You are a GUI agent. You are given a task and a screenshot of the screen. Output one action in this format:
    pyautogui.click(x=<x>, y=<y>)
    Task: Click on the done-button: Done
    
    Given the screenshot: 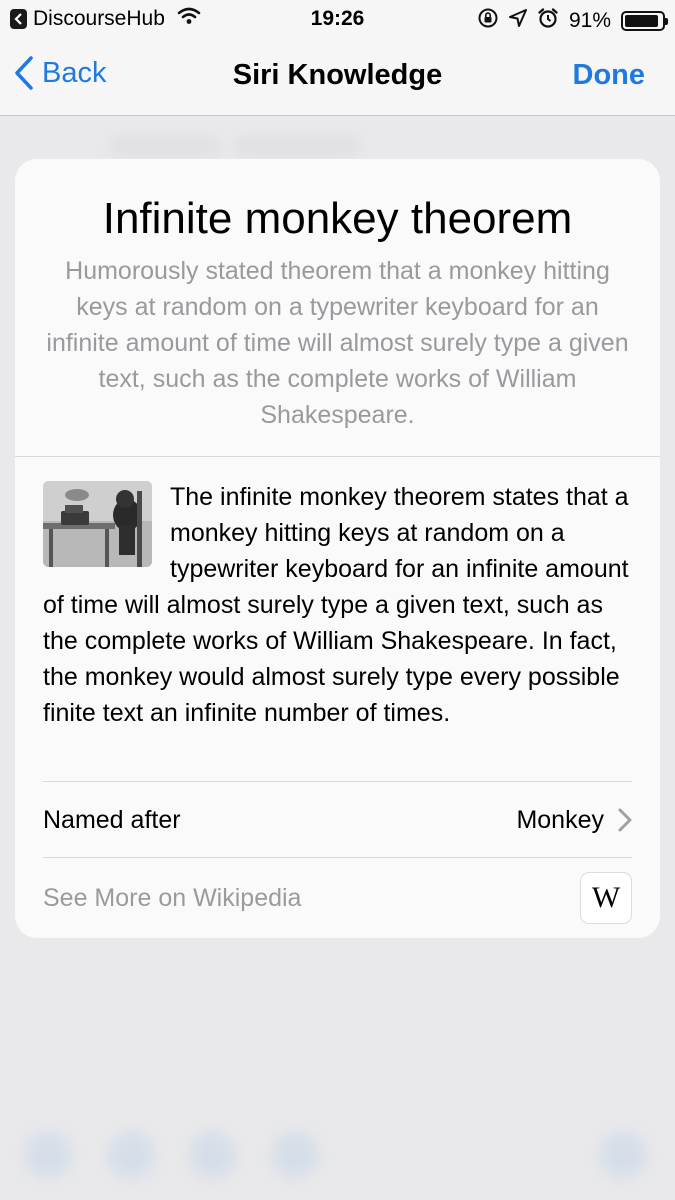 What is the action you would take?
    pyautogui.click(x=609, y=75)
    